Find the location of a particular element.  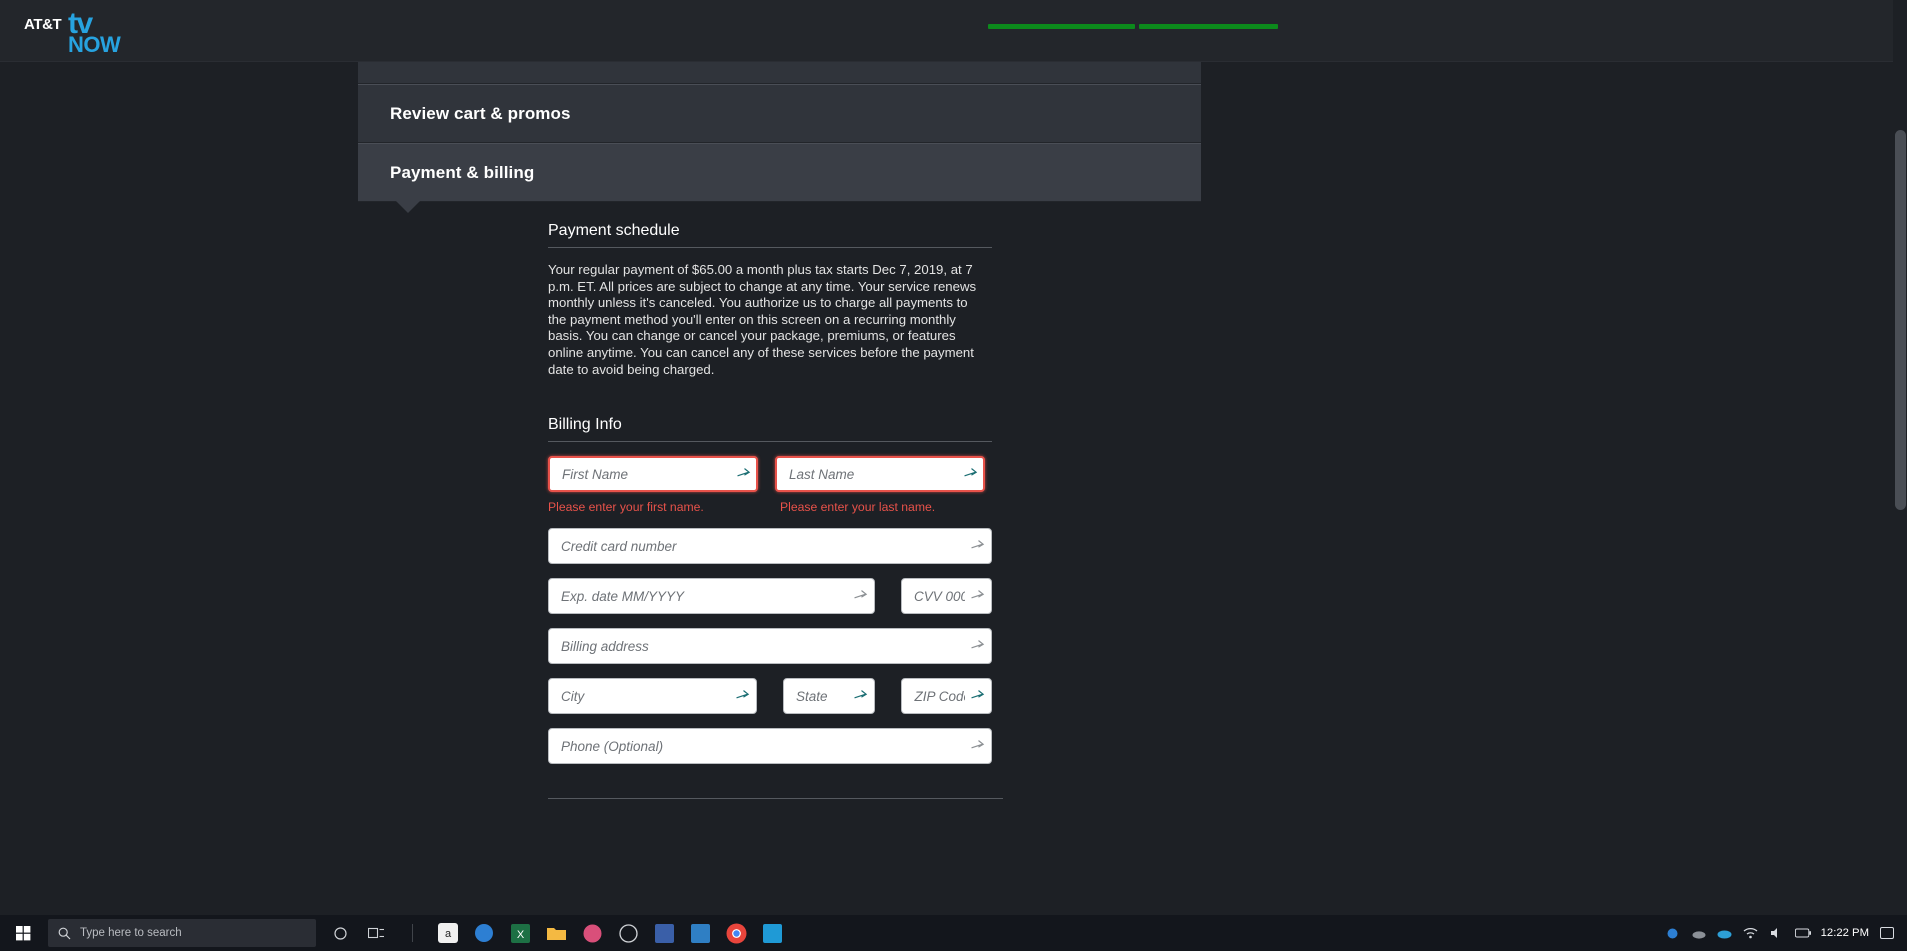

exp-date-field is located at coordinates (711, 596).